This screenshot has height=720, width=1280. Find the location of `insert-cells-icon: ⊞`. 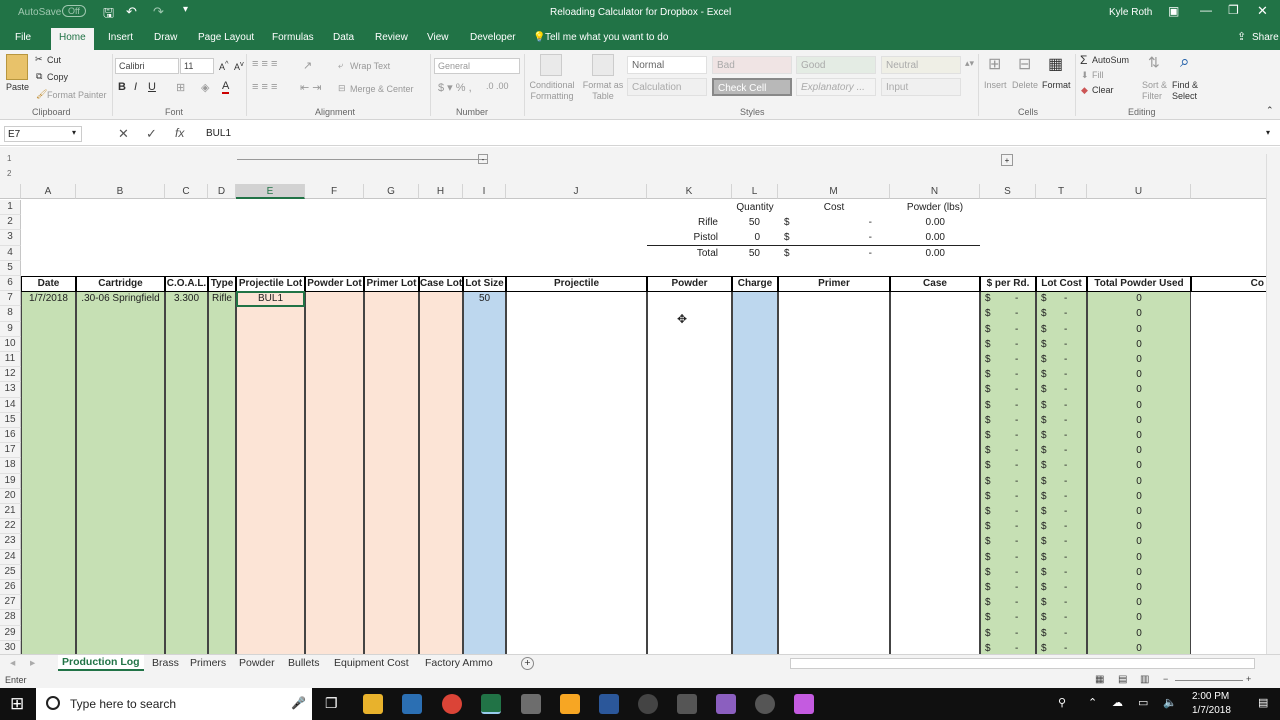

insert-cells-icon: ⊞ is located at coordinates (994, 64).